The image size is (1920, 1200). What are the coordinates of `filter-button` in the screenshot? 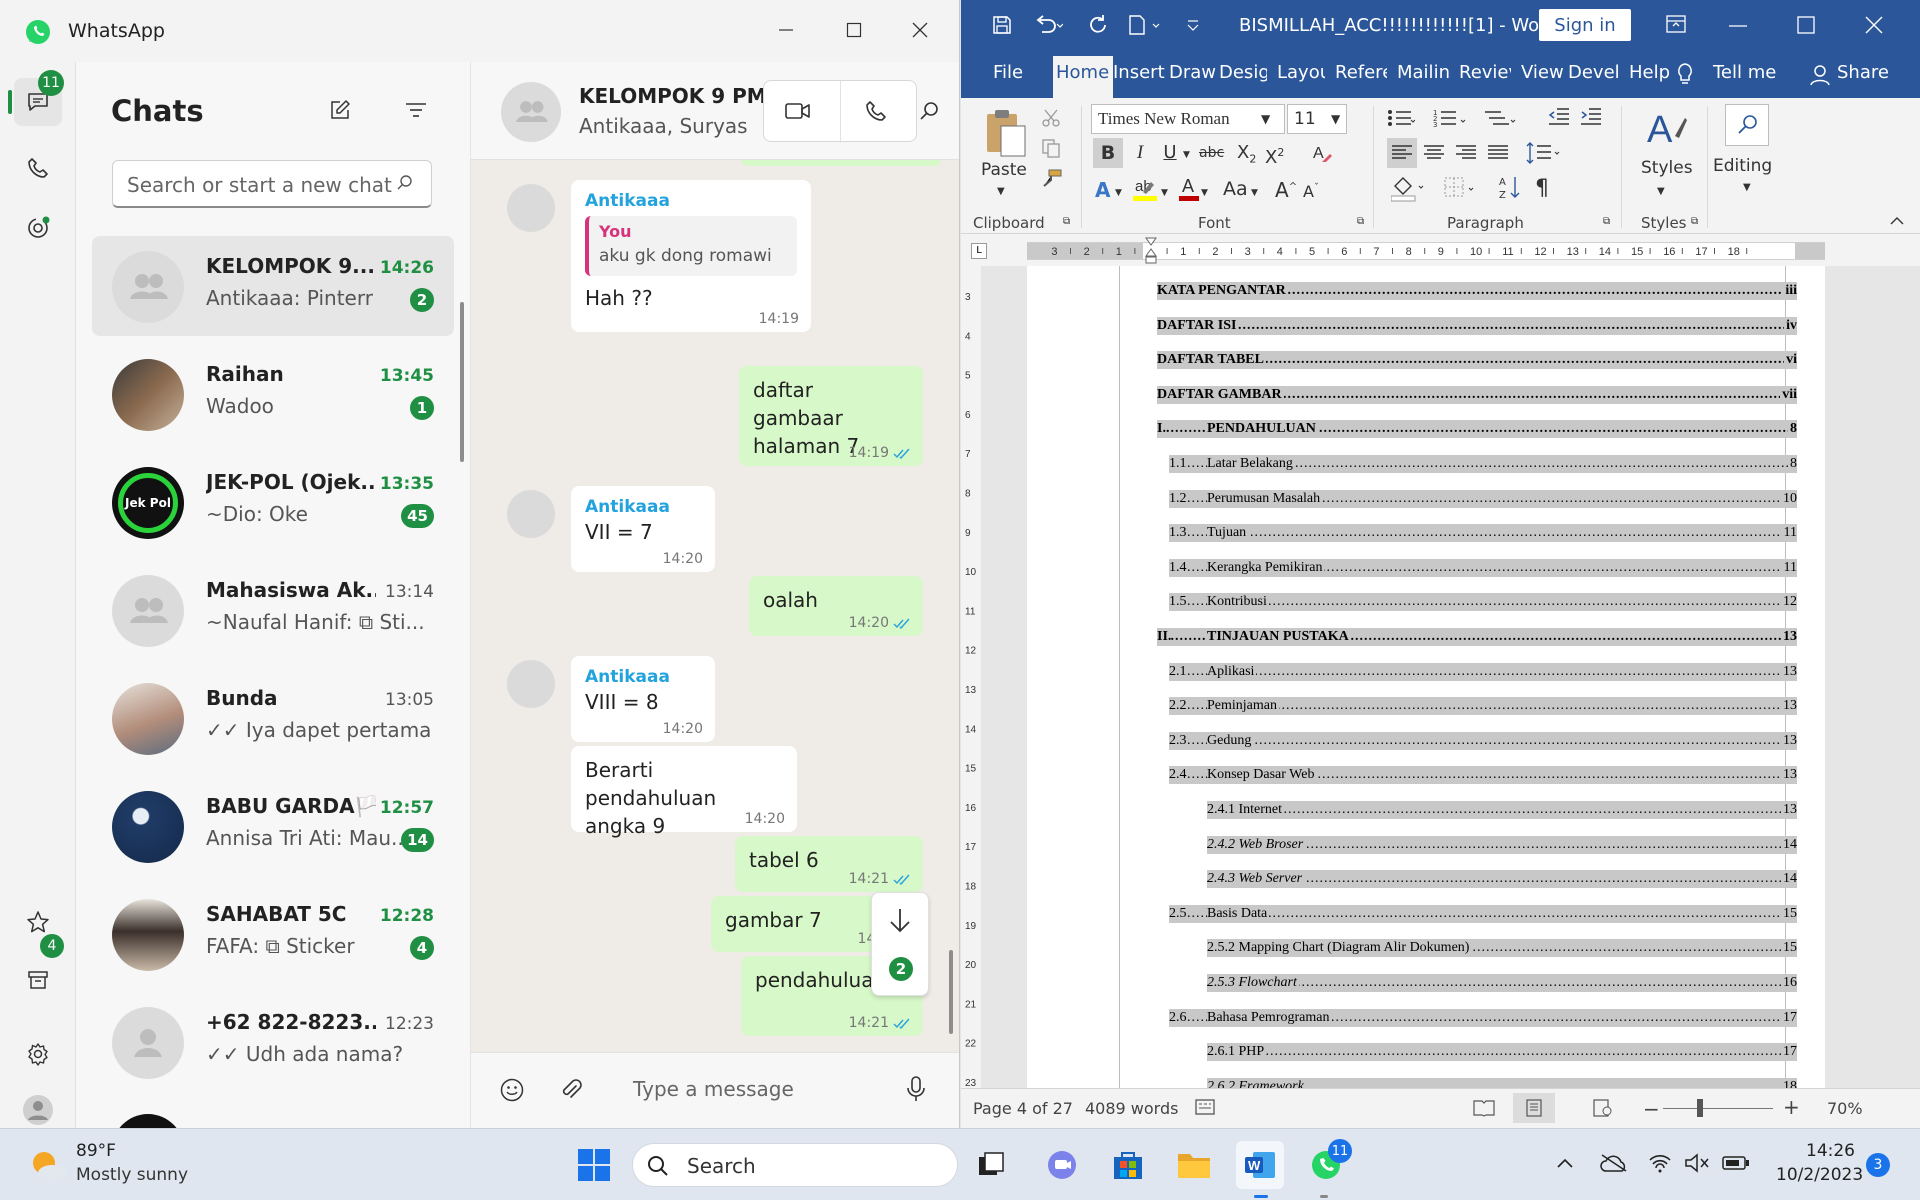 It's located at (416, 110).